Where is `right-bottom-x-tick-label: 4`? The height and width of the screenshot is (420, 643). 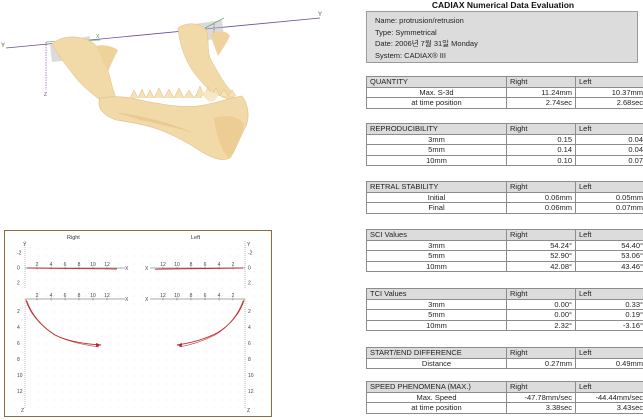 right-bottom-x-tick-label: 4 is located at coordinates (51, 296).